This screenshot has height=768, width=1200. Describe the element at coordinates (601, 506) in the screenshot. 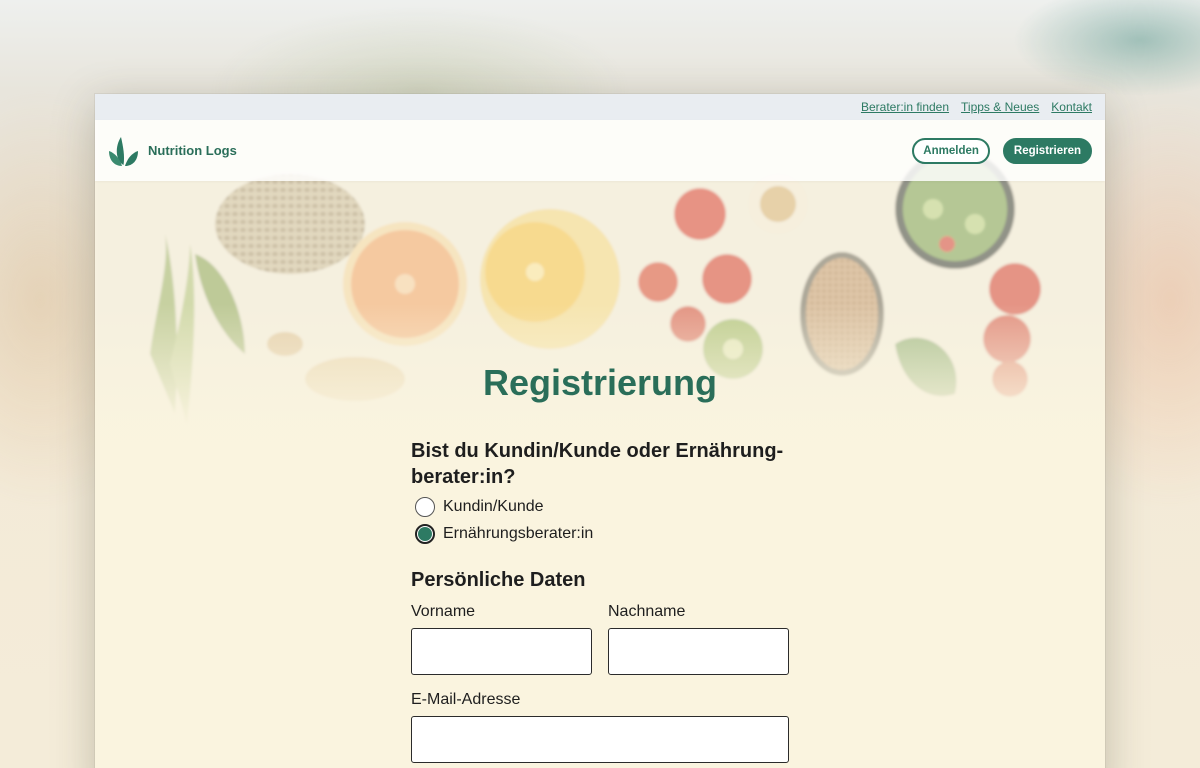

I see `role-option-customer: Kundin/Kunde` at that location.